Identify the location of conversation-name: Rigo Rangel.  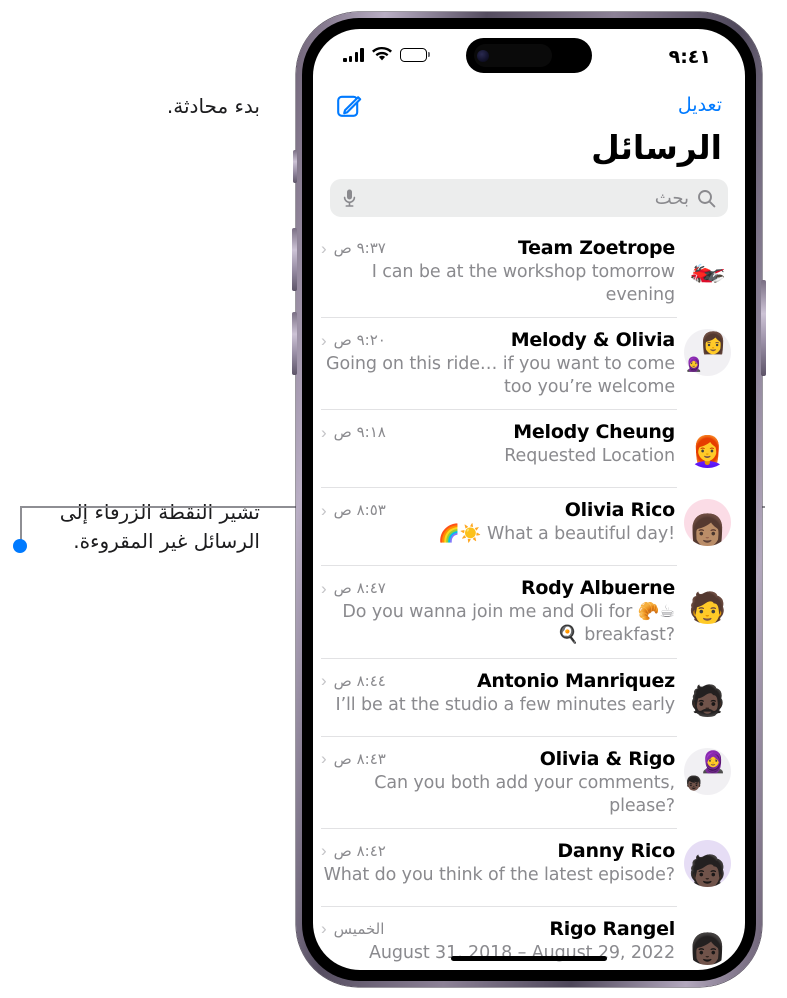
(612, 928).